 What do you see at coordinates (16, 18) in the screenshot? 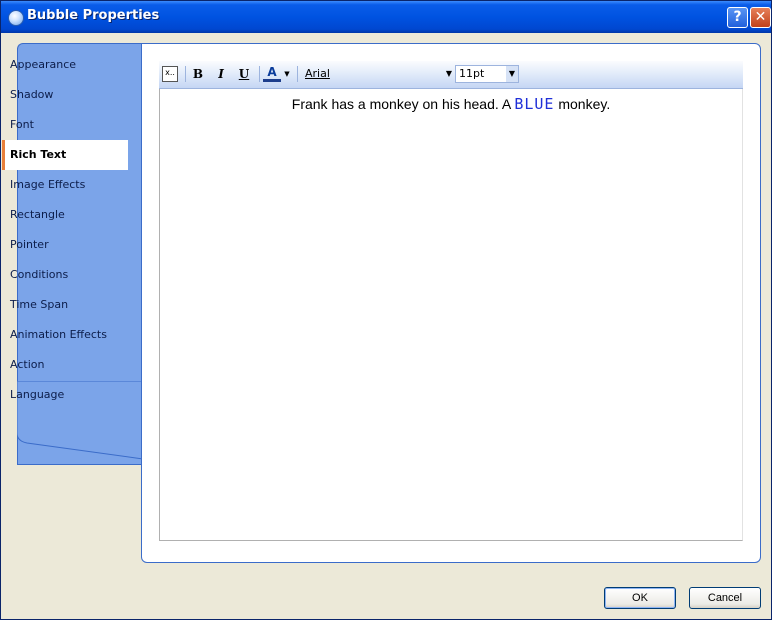
I see `app-icon` at bounding box center [16, 18].